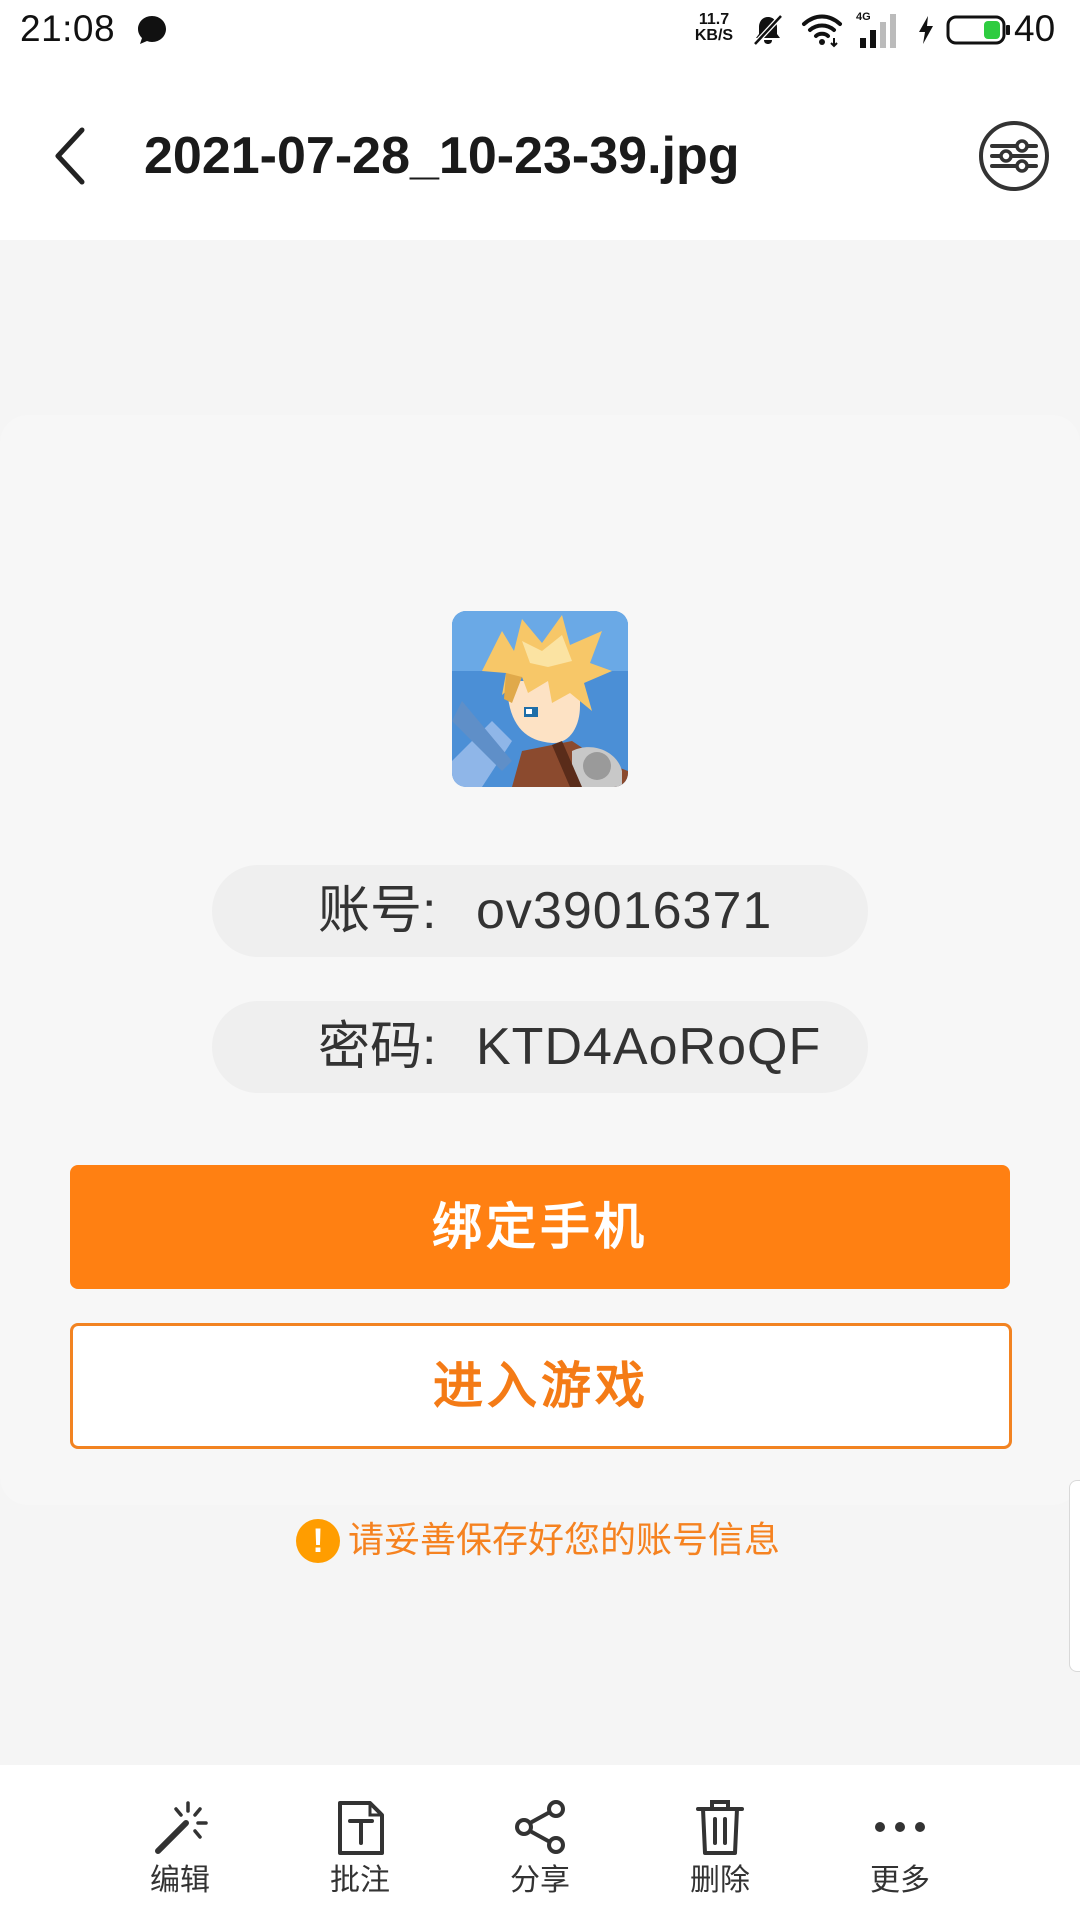 Image resolution: width=1080 pixels, height=1920 pixels. Describe the element at coordinates (720, 1827) in the screenshot. I see `trash-icon` at that location.